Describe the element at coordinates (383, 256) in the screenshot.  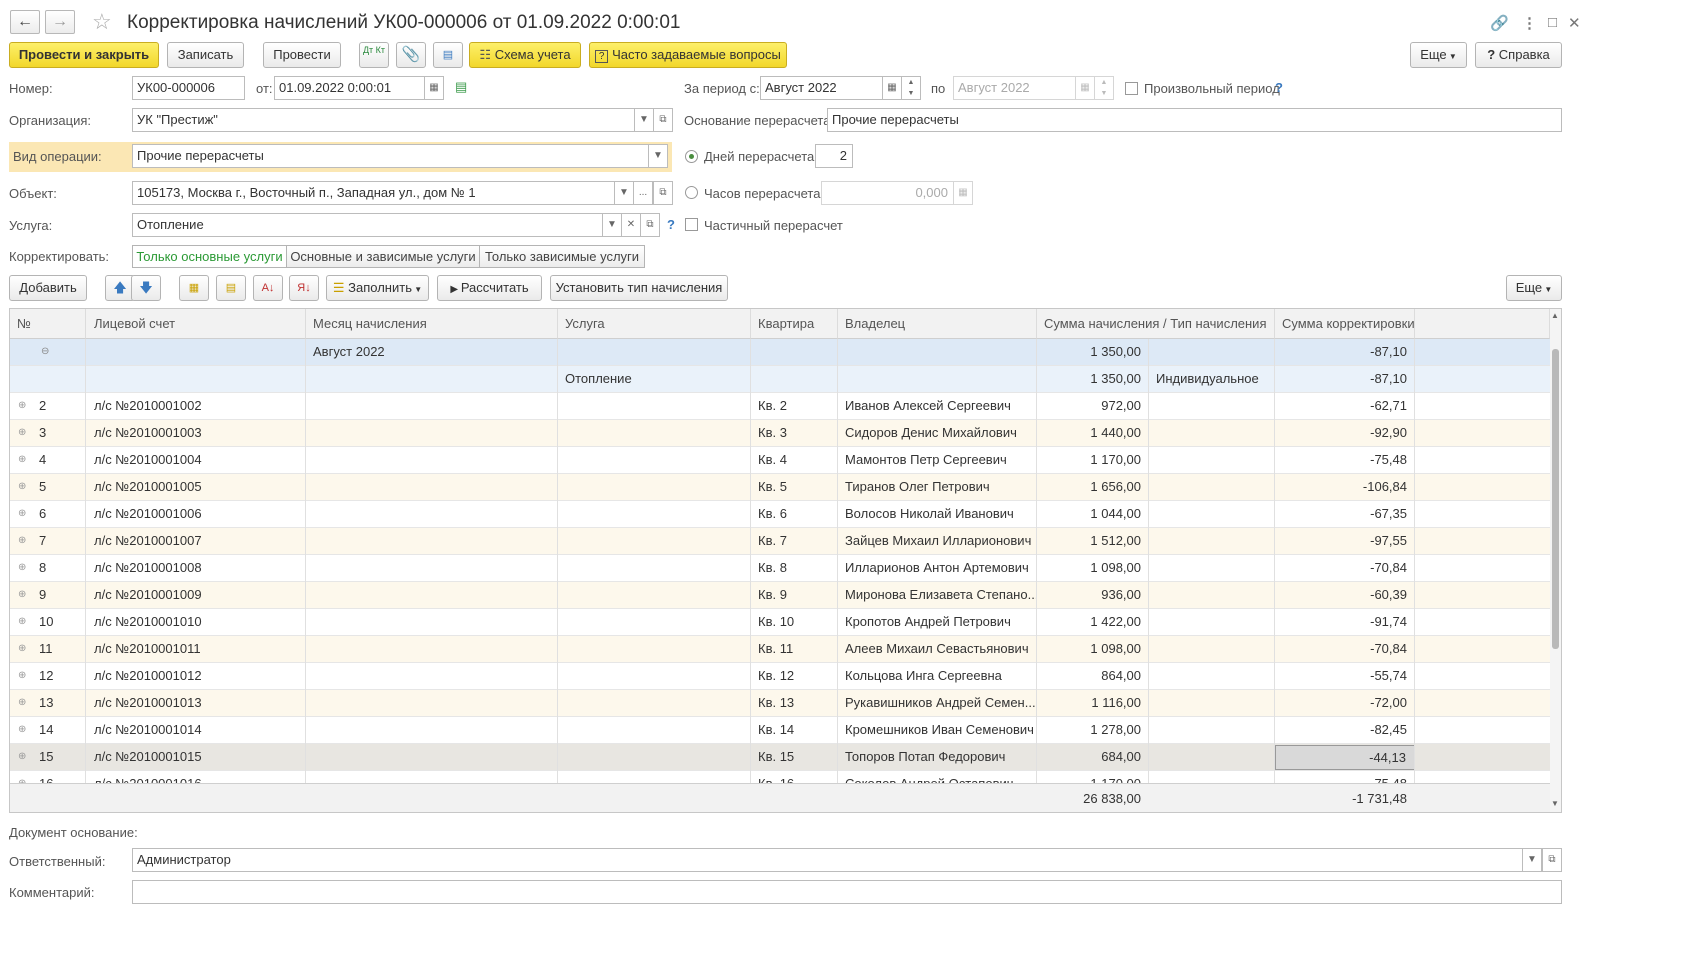
I see `seg-main-and-dependent: Основные и зависимые услуги` at that location.